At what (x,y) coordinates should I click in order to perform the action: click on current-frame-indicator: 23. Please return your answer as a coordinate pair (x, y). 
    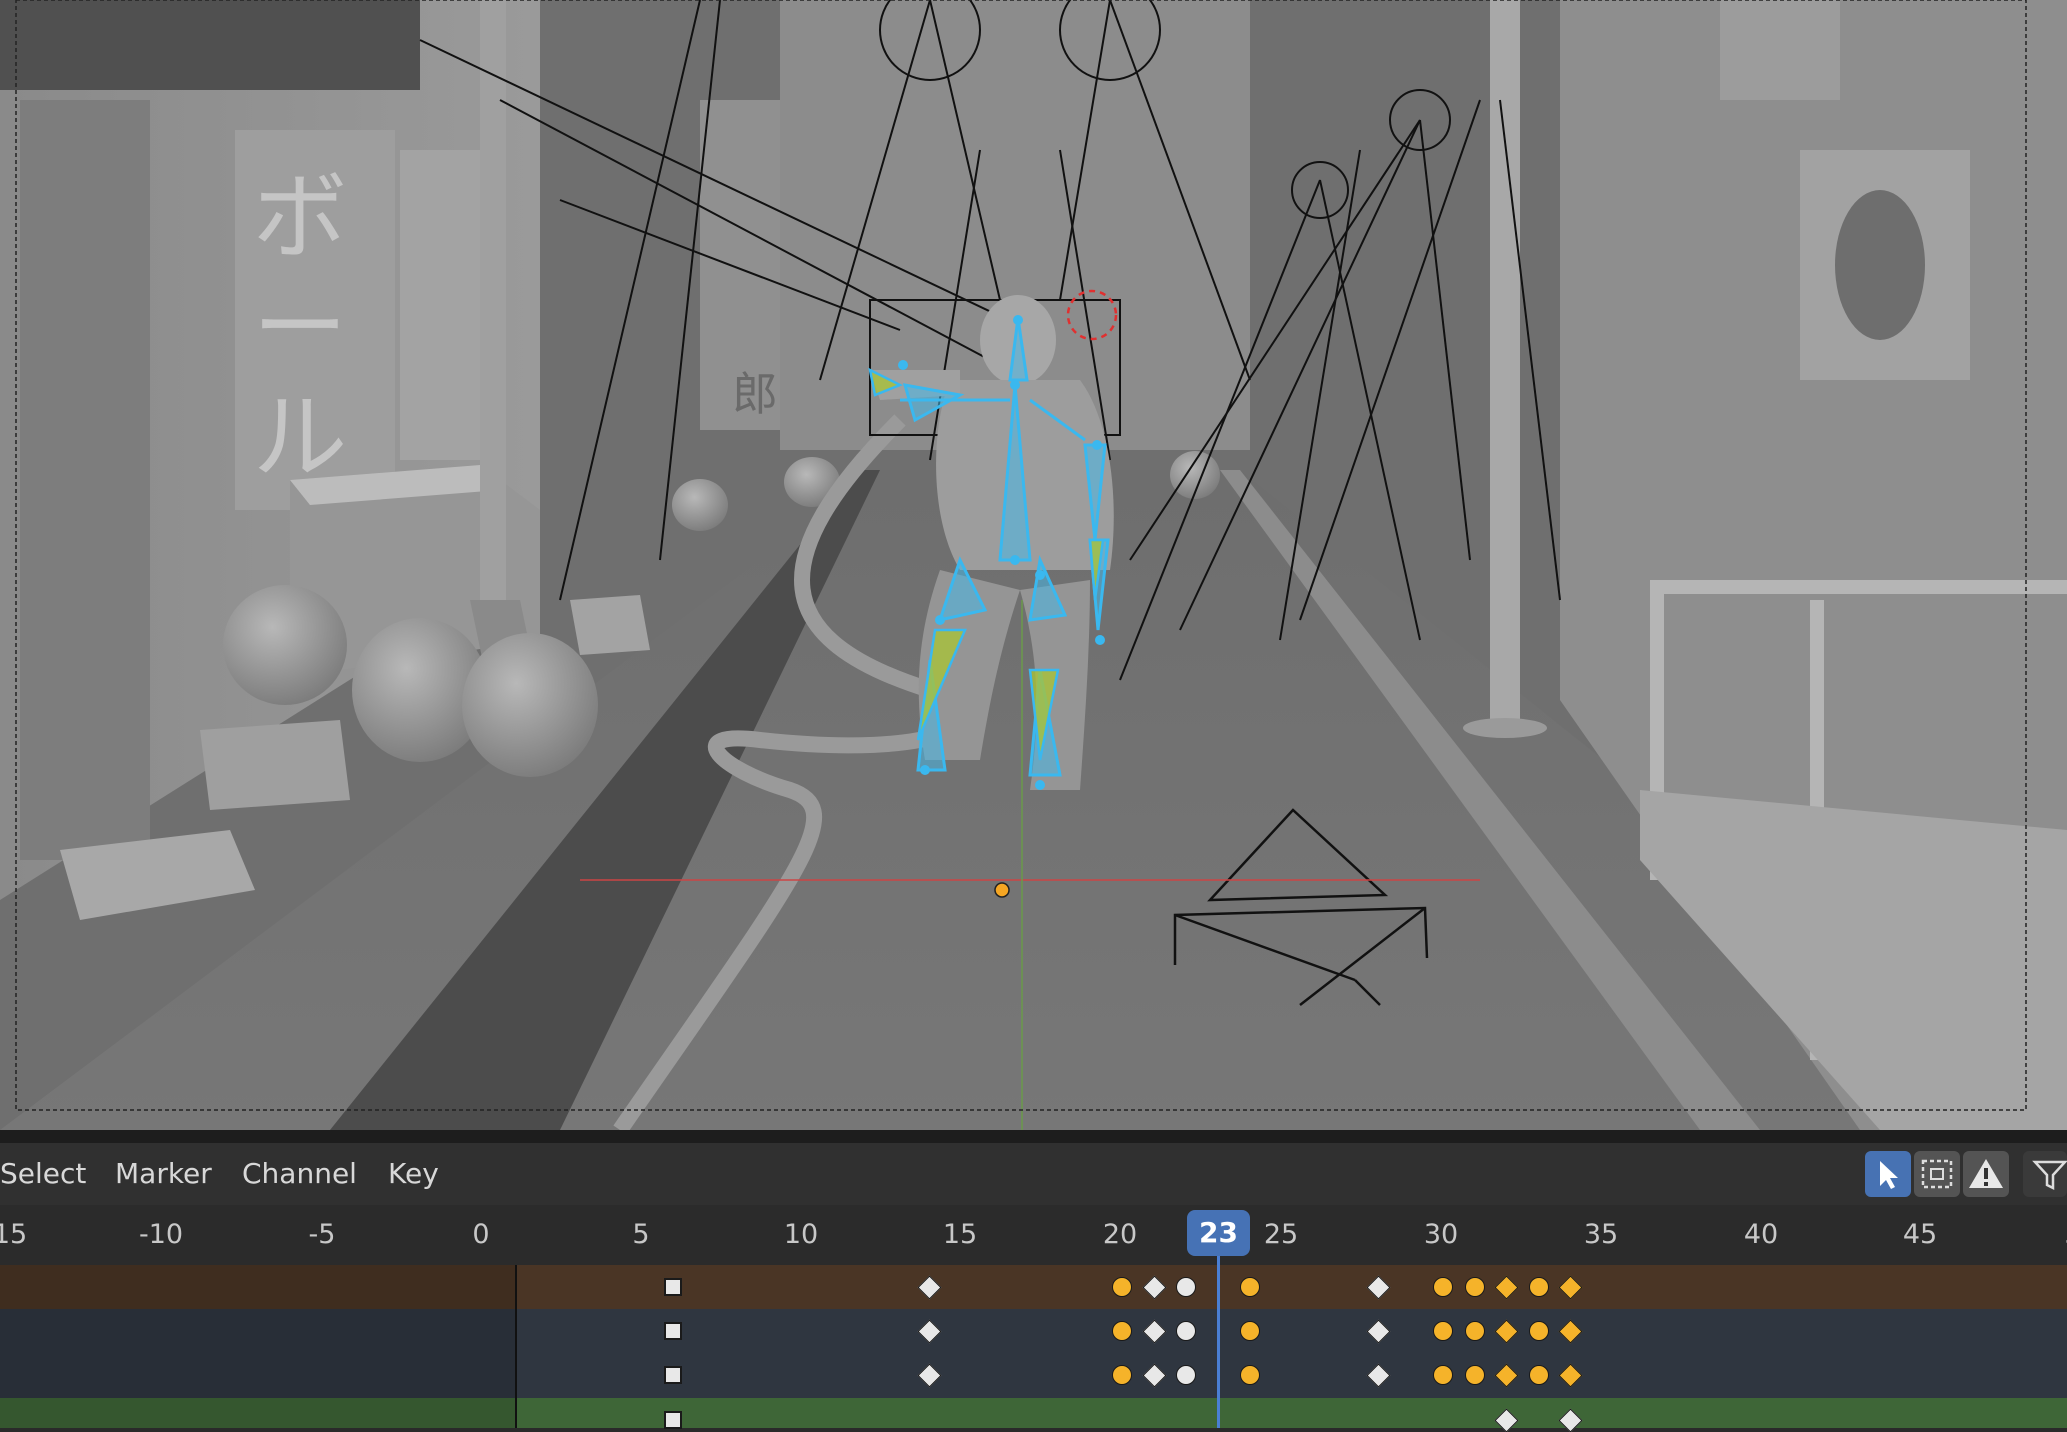
    Looking at the image, I should click on (1218, 1233).